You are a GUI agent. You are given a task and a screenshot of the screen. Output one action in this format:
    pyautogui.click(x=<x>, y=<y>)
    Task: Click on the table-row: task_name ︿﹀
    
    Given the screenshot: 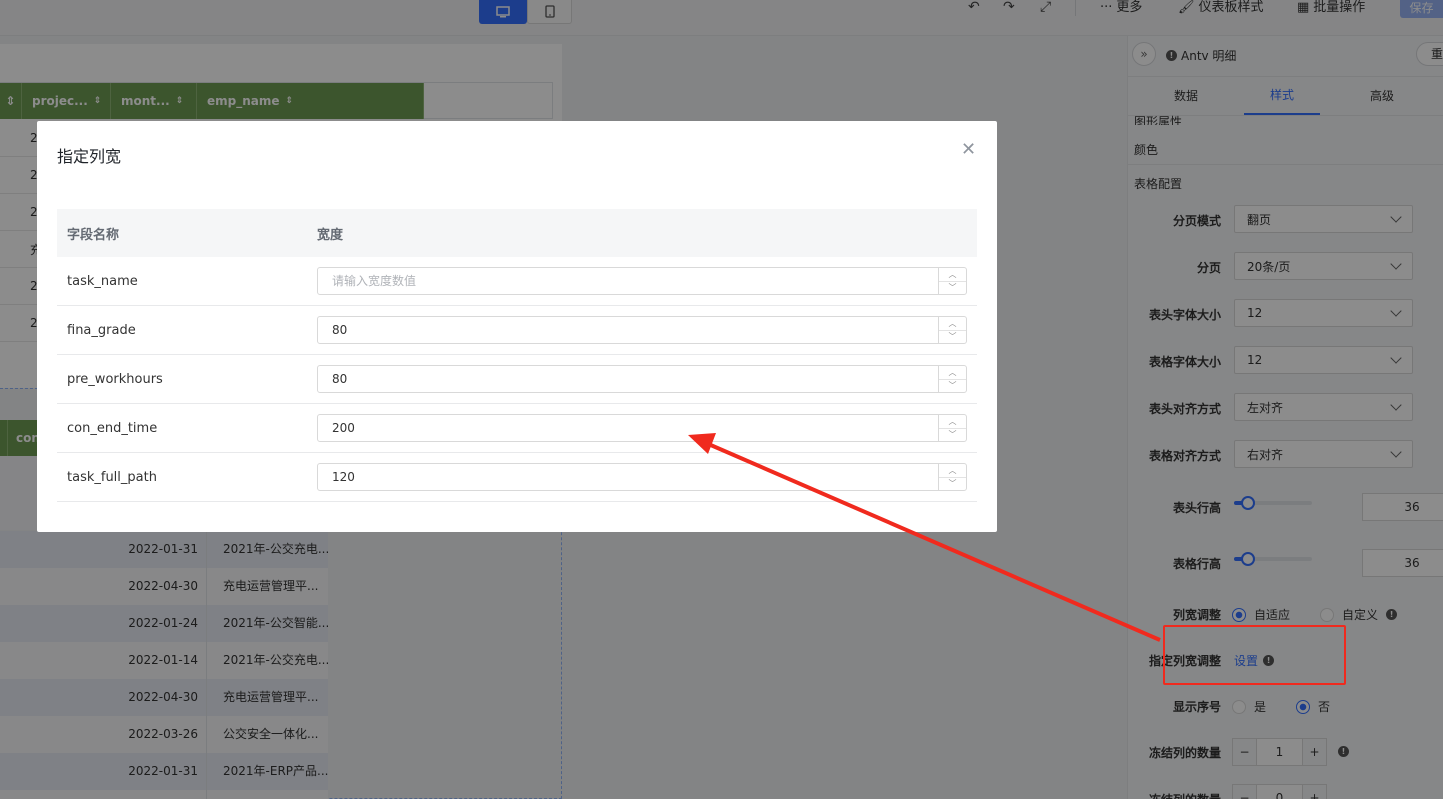 What is the action you would take?
    pyautogui.click(x=517, y=281)
    